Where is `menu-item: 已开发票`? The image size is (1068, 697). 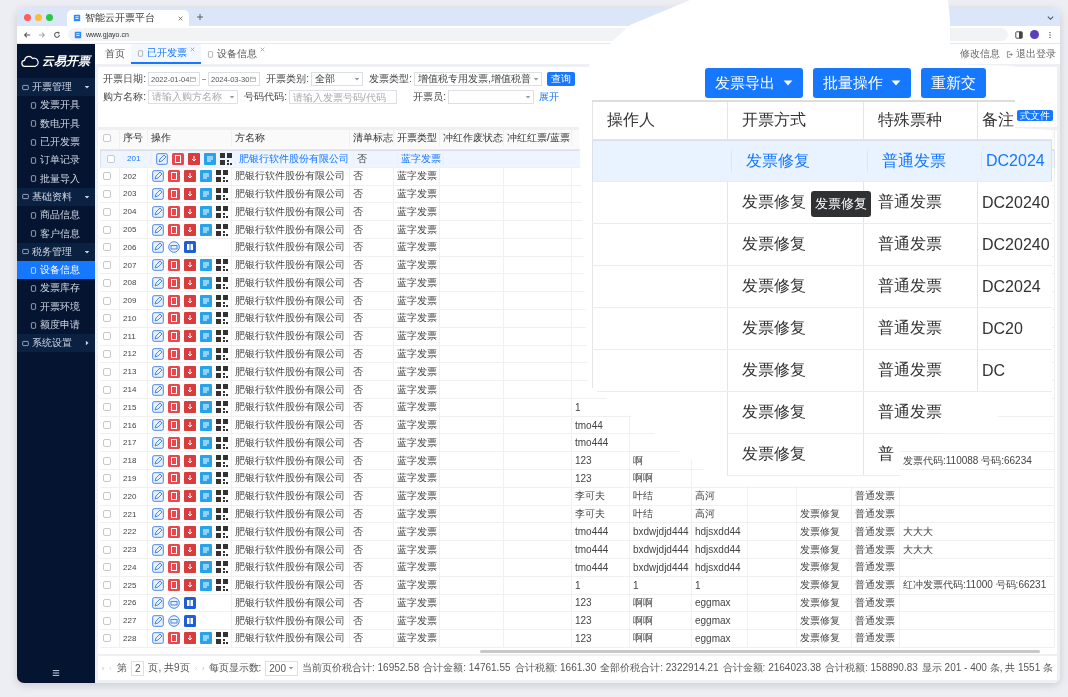 menu-item: 已开发票 is located at coordinates (56, 142).